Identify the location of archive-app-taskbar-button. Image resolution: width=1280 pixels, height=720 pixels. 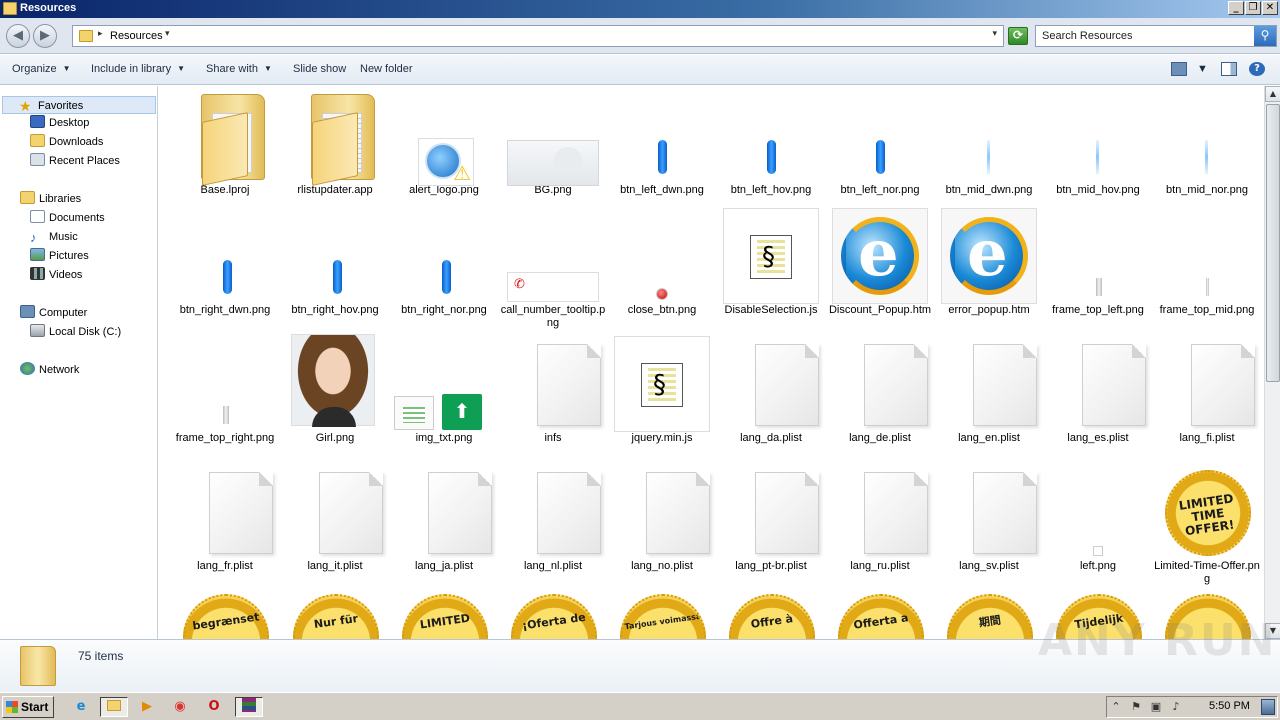
(249, 707).